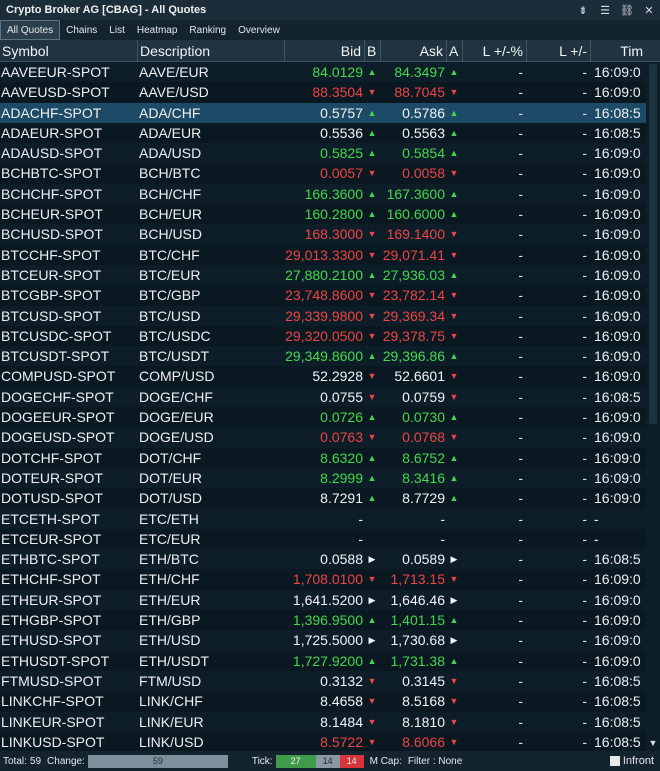 This screenshot has width=660, height=771. What do you see at coordinates (117, 30) in the screenshot?
I see `tab-list: List` at bounding box center [117, 30].